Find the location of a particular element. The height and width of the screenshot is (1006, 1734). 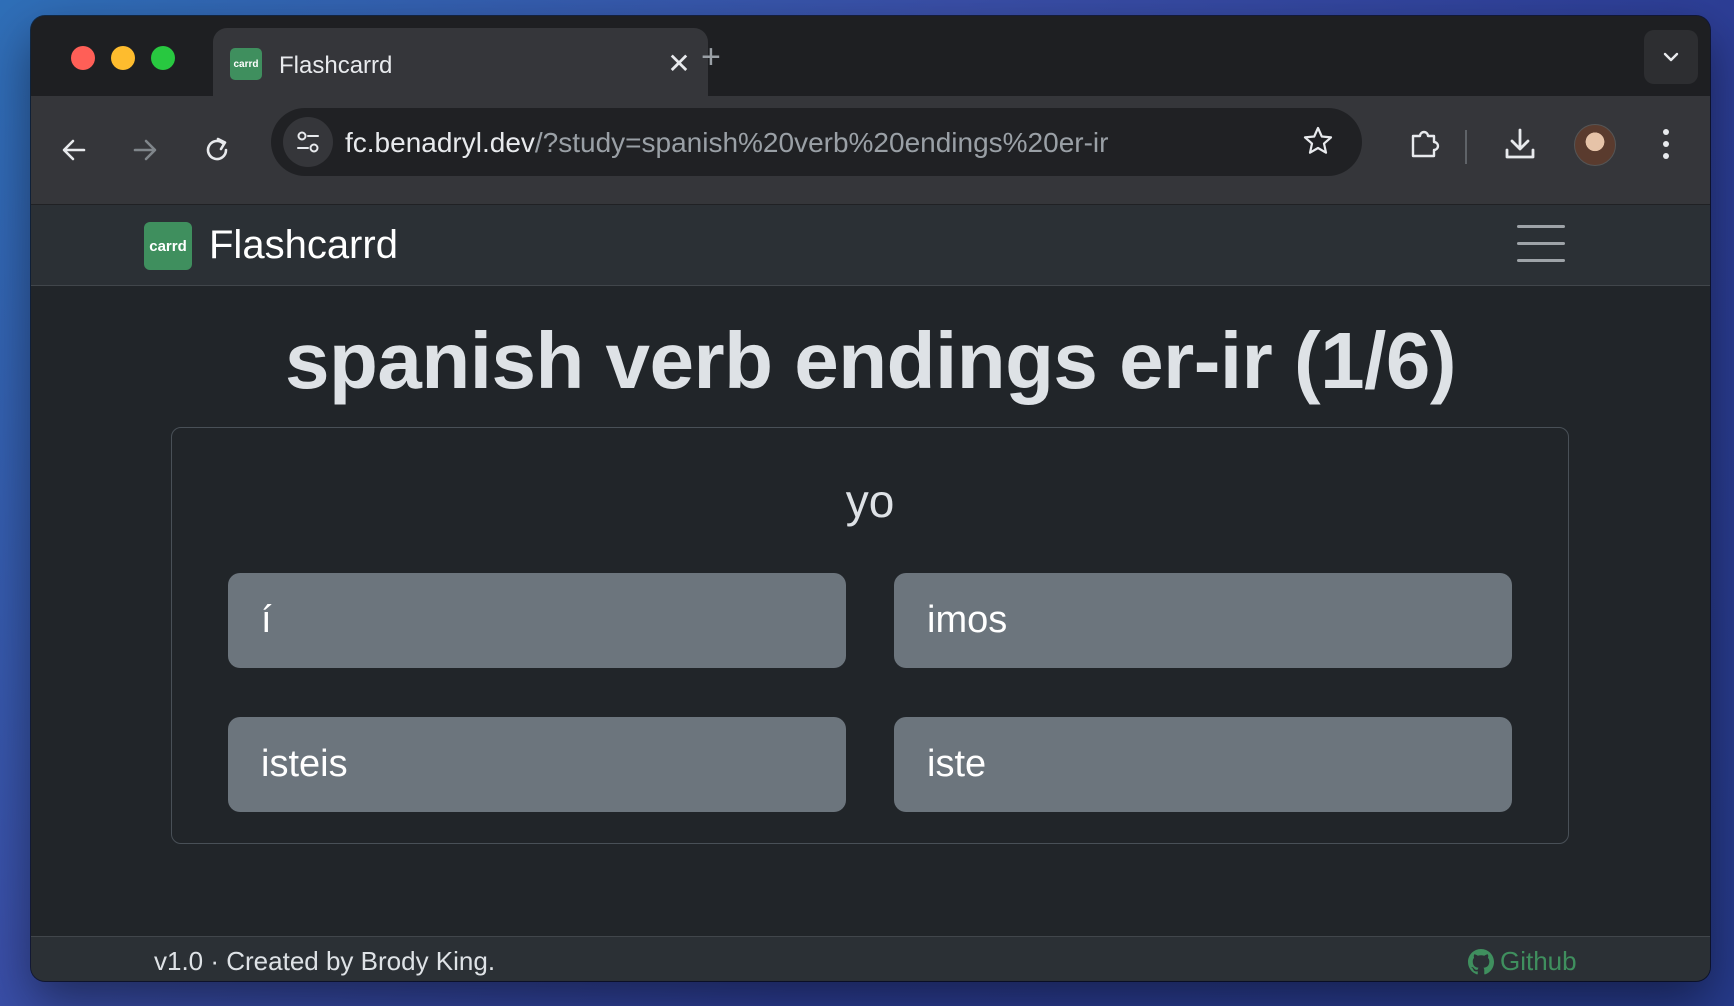

reload-button is located at coordinates (217, 150).